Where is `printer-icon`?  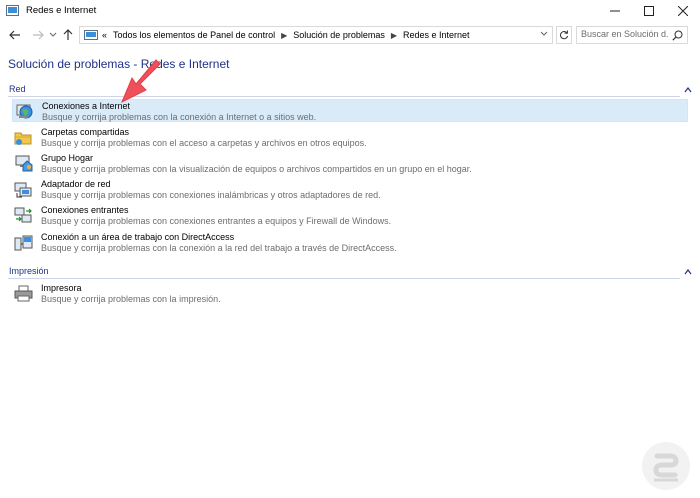
printer-icon is located at coordinates (23, 293).